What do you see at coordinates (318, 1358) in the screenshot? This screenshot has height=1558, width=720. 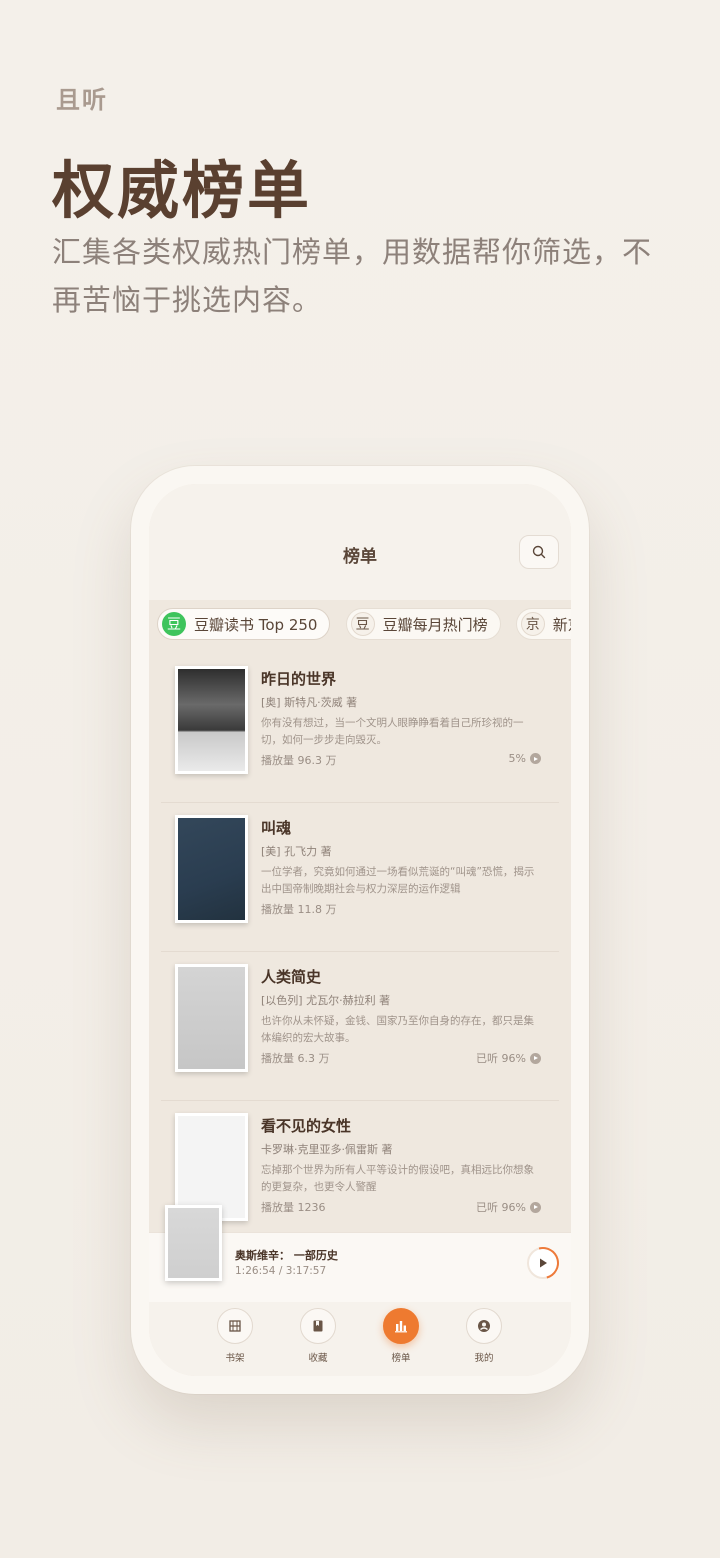 I see `tab-label: 收藏` at bounding box center [318, 1358].